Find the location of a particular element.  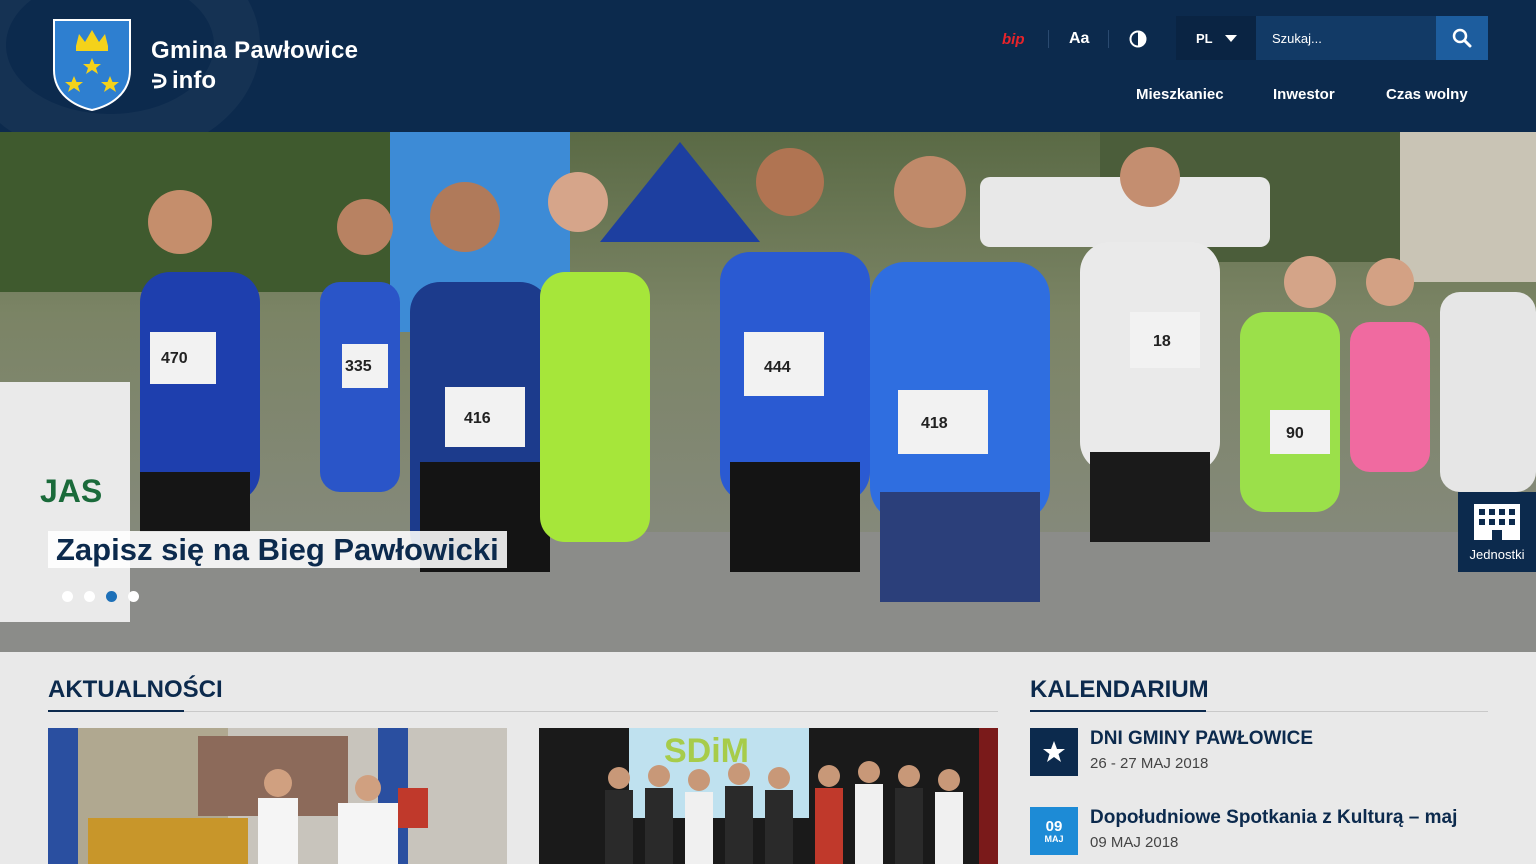

search-input is located at coordinates (1346, 38).